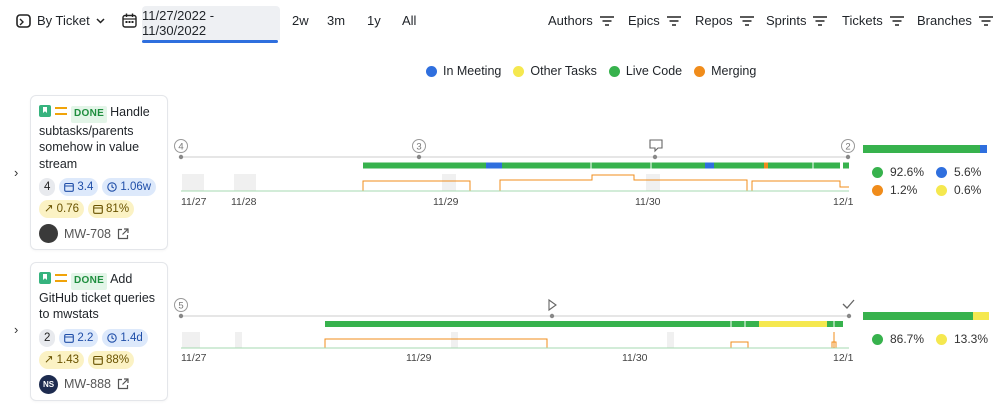  I want to click on trend-value: 0.76, so click(68, 209).